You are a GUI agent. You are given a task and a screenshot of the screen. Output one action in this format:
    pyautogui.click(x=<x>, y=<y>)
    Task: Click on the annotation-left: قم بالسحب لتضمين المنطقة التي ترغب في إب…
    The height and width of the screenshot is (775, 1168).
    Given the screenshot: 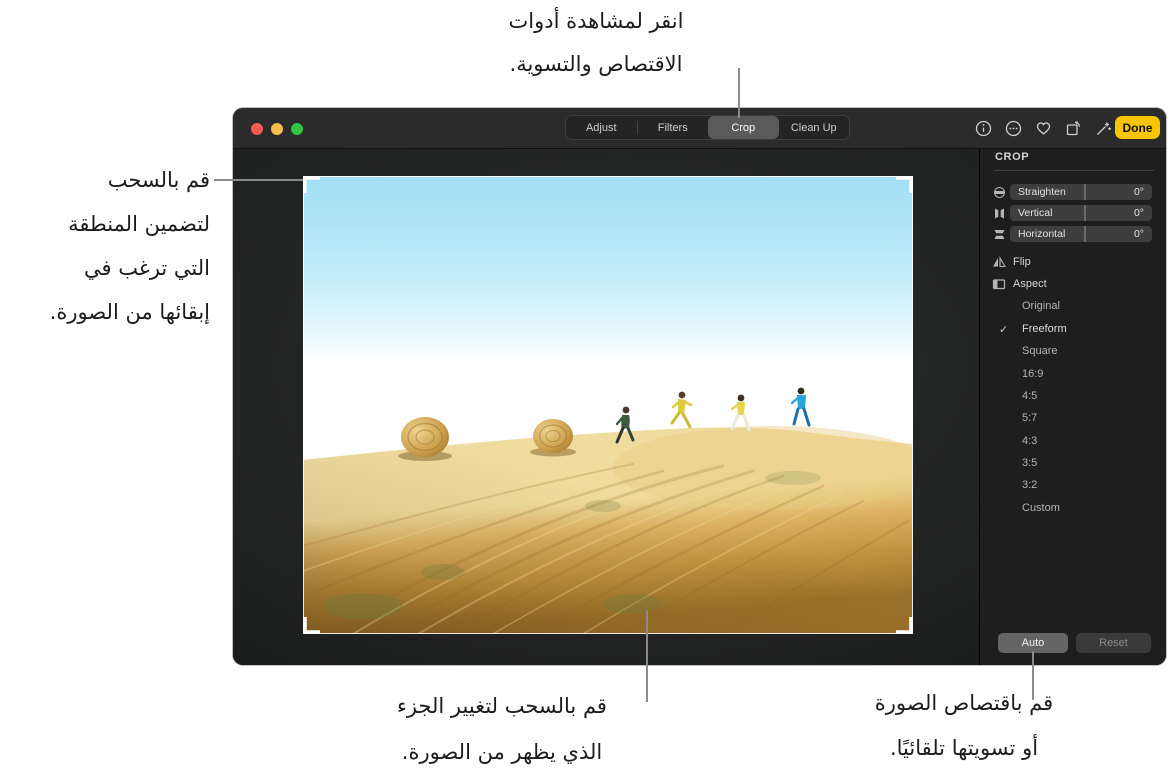 What is the action you would take?
    pyautogui.click(x=130, y=246)
    